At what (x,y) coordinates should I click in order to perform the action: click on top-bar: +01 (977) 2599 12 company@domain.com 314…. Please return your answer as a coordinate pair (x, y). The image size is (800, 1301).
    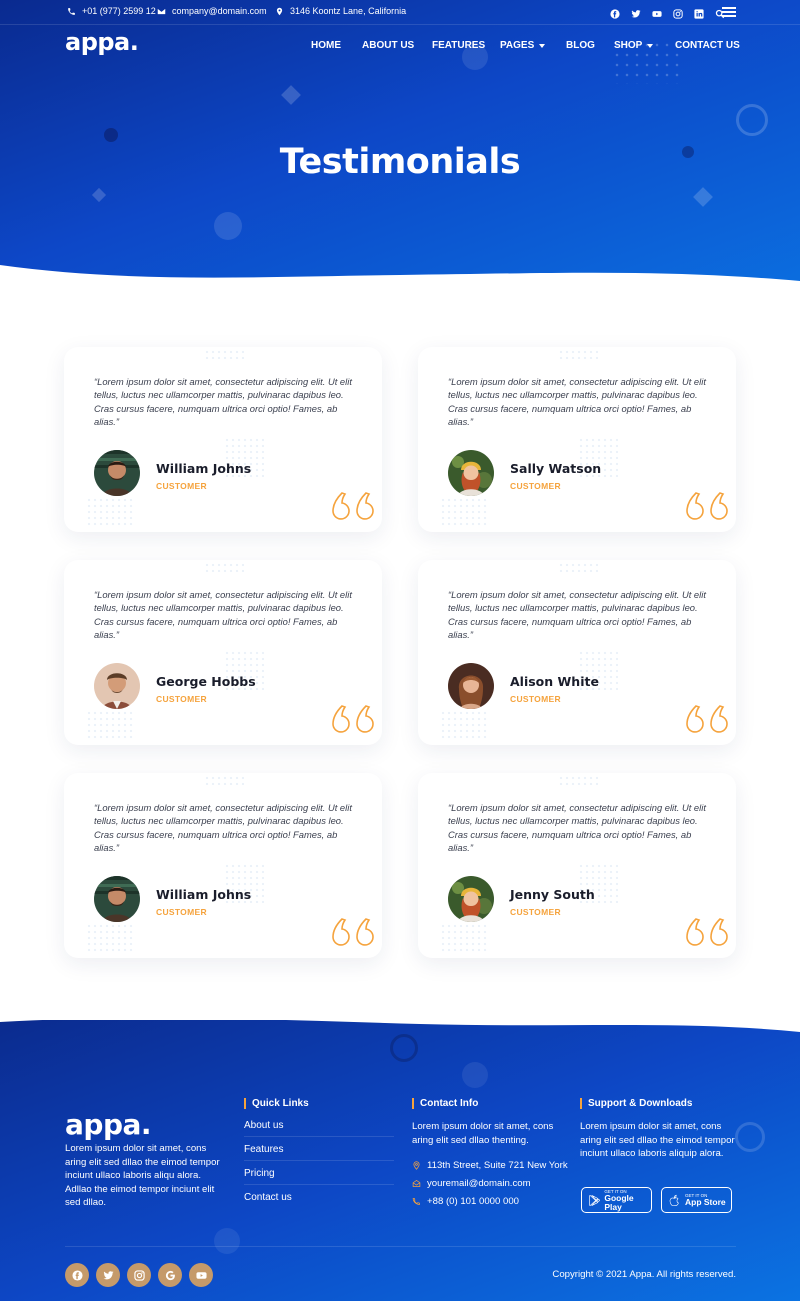
    Looking at the image, I should click on (400, 12).